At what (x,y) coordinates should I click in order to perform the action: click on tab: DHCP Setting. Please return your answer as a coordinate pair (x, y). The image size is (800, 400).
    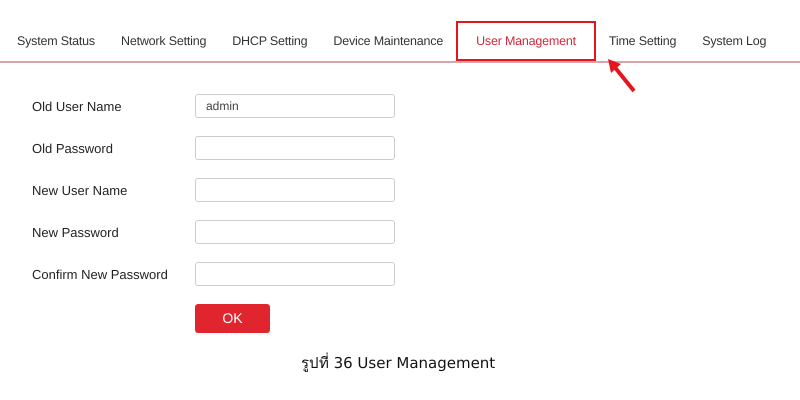
    Looking at the image, I should click on (269, 41).